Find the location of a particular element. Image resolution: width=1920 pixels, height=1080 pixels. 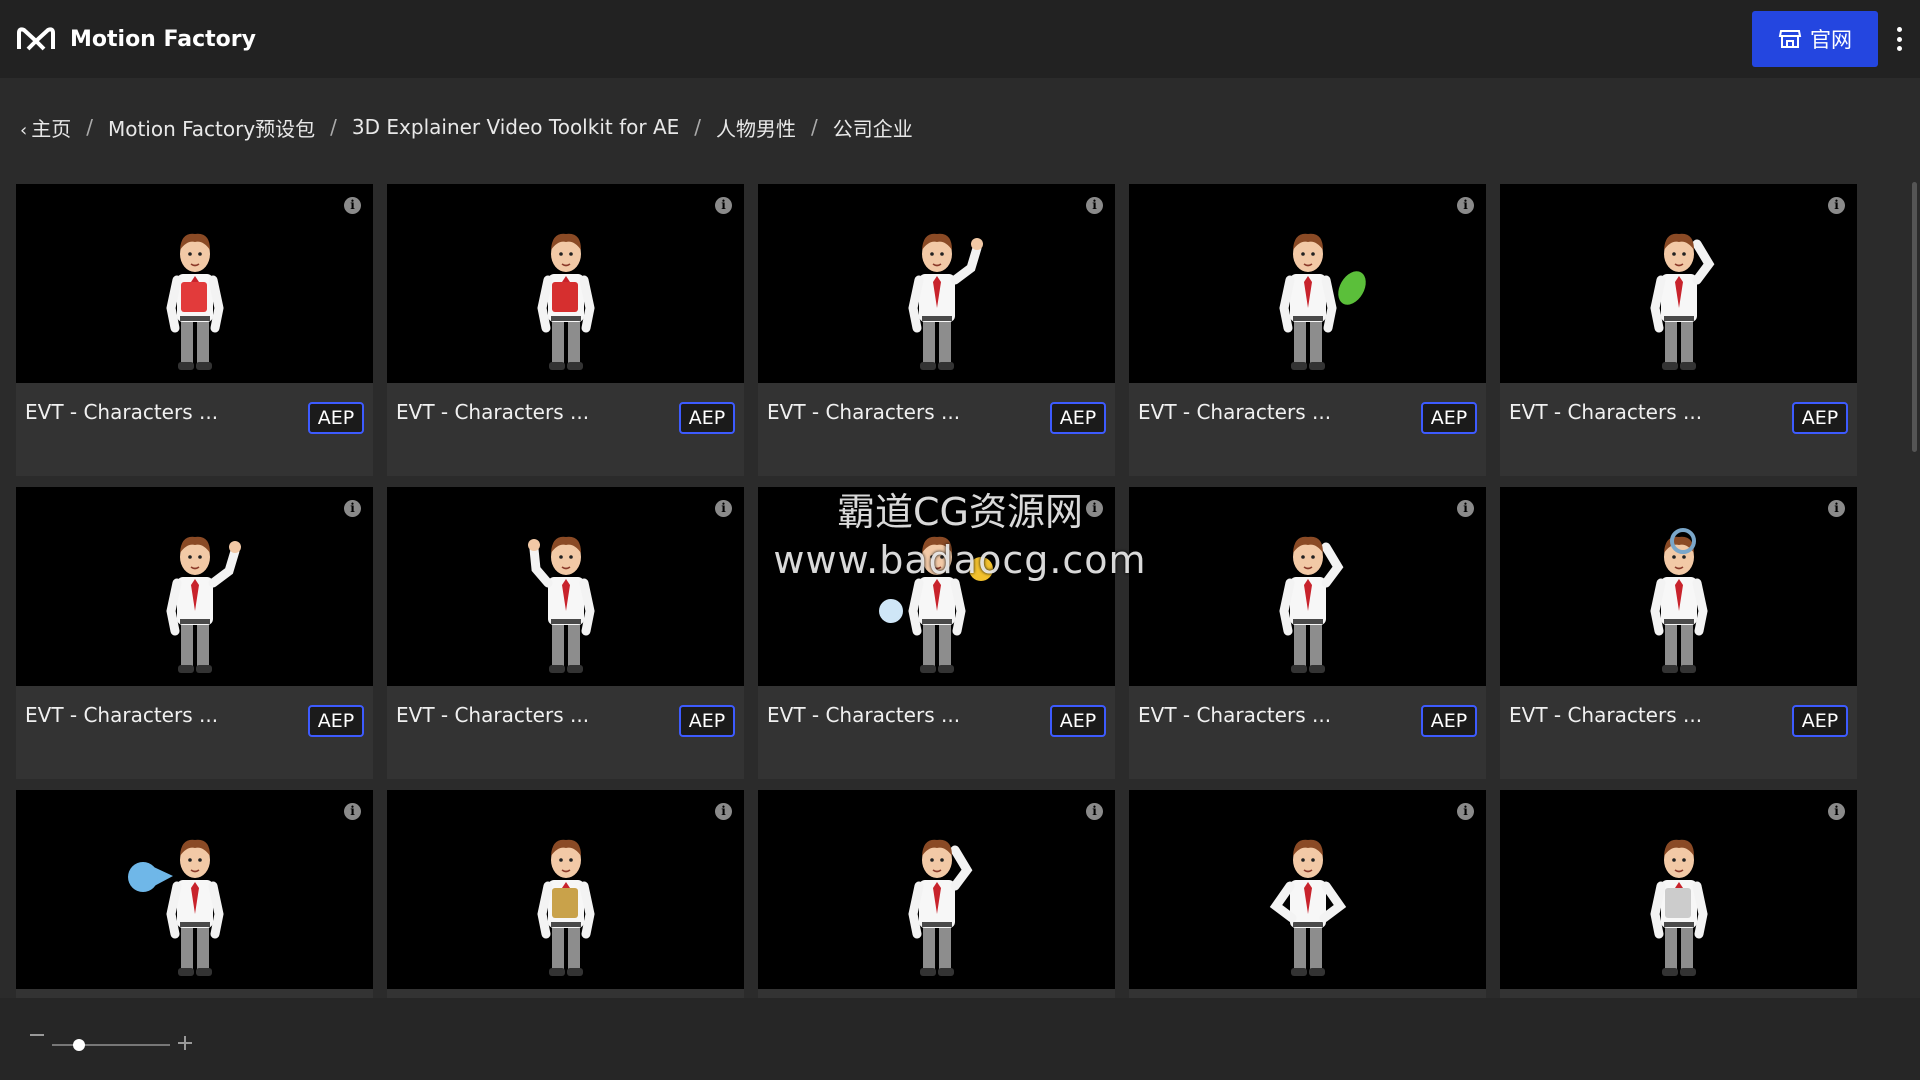

breadcrumb-item: 3D Explainer Video Toolkit for AE is located at coordinates (515, 127).